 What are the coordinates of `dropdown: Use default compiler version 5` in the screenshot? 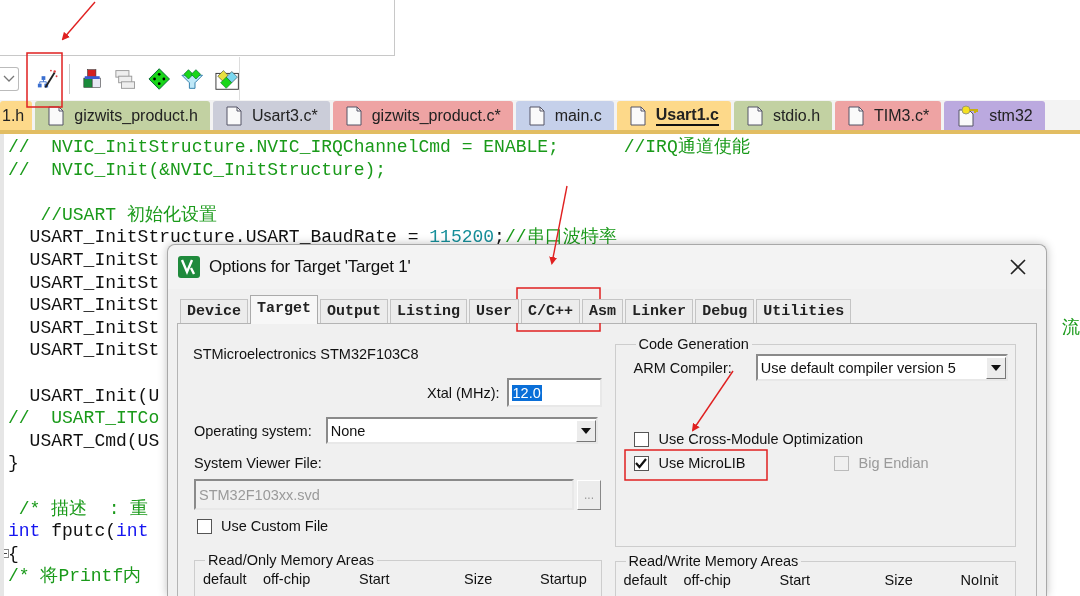 It's located at (881, 367).